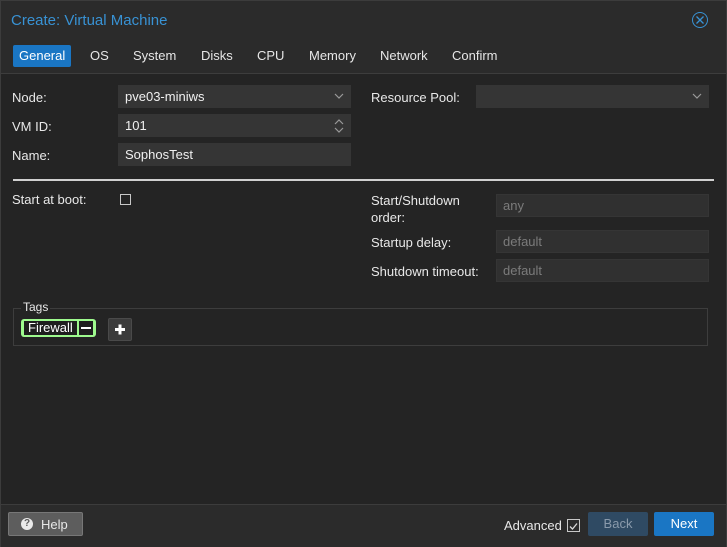 Image resolution: width=727 pixels, height=547 pixels. I want to click on remove-tag-icon, so click(85, 328).